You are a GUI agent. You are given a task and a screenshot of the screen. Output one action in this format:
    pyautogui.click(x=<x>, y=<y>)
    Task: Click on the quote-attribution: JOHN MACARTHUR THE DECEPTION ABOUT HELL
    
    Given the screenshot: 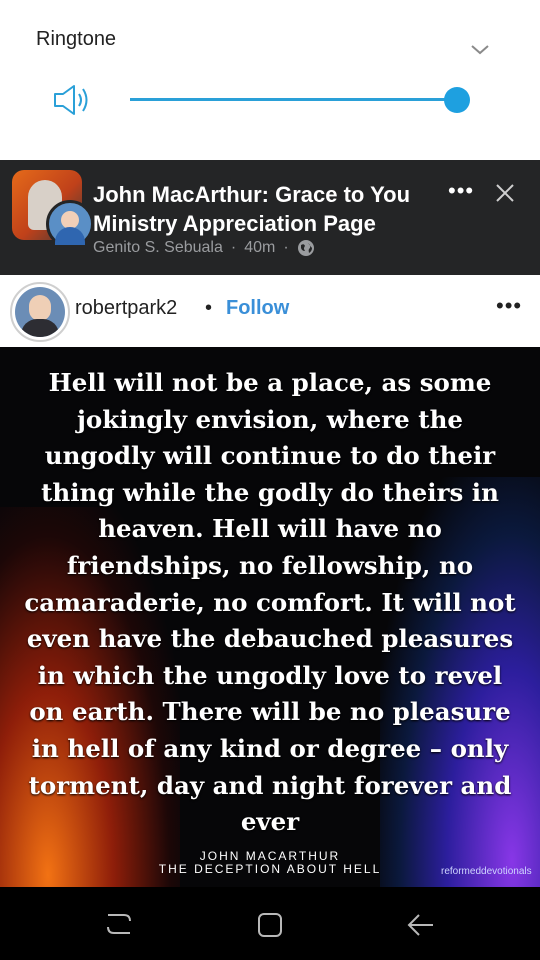 What is the action you would take?
    pyautogui.click(x=270, y=863)
    